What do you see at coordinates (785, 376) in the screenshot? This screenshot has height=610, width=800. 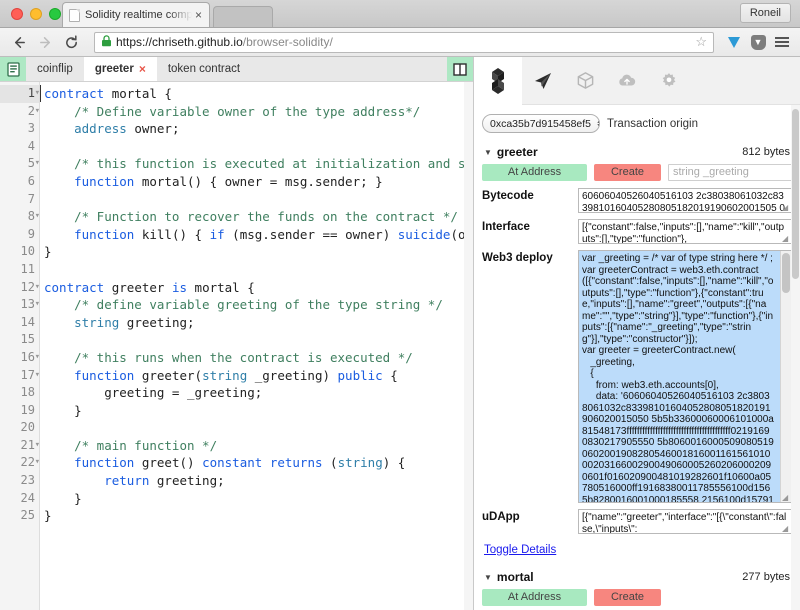 I see `textarea-scrollbar` at bounding box center [785, 376].